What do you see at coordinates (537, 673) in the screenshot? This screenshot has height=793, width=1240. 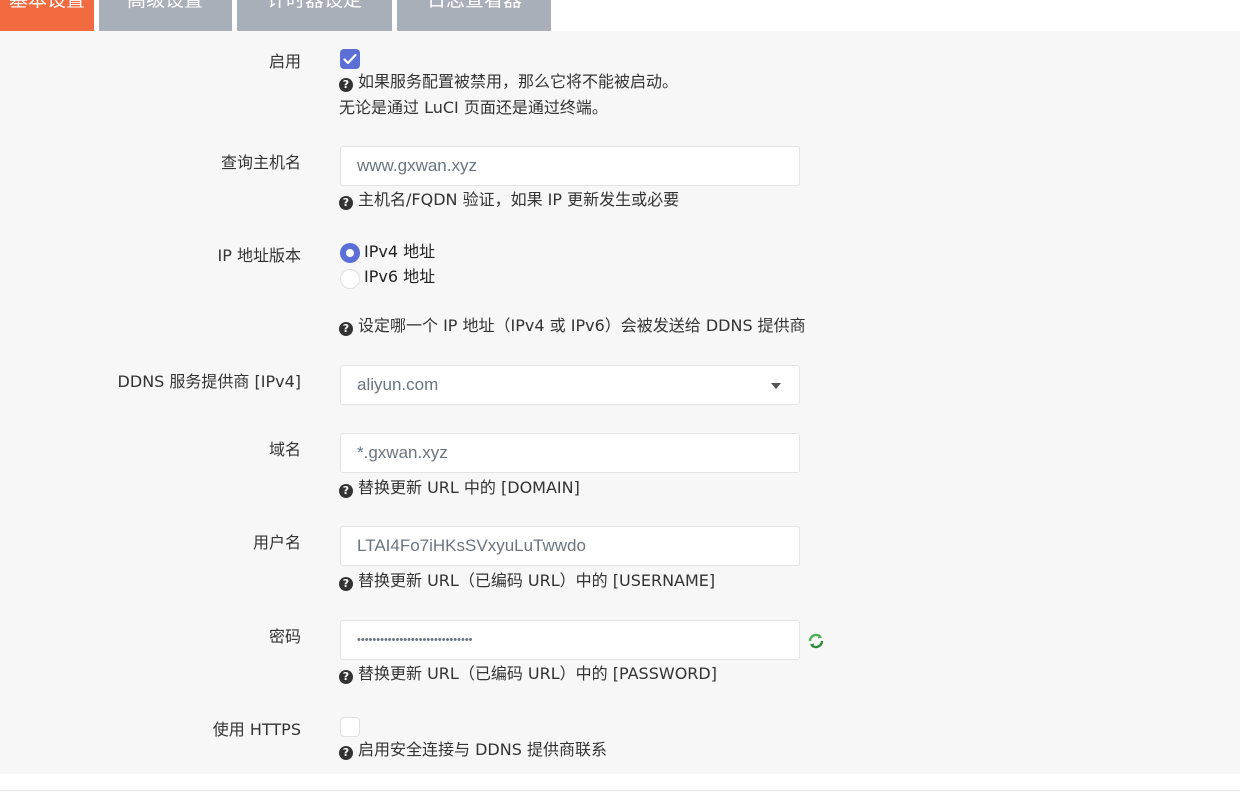 I see `help-text: 替换更新 URL（已编码 URL）中的 [PASSWORD]` at bounding box center [537, 673].